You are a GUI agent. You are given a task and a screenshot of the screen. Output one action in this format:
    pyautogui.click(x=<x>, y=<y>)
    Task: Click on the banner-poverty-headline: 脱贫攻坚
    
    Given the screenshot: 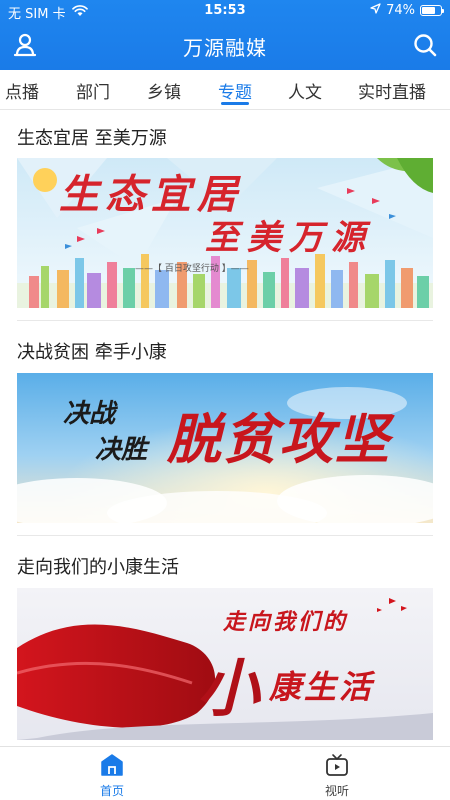 What is the action you would take?
    pyautogui.click(x=279, y=439)
    